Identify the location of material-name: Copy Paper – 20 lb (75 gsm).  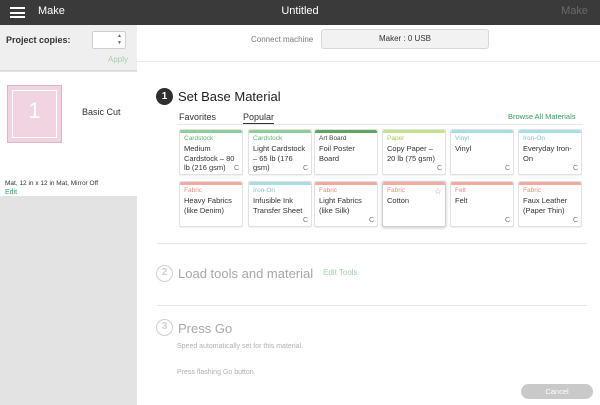
(411, 153).